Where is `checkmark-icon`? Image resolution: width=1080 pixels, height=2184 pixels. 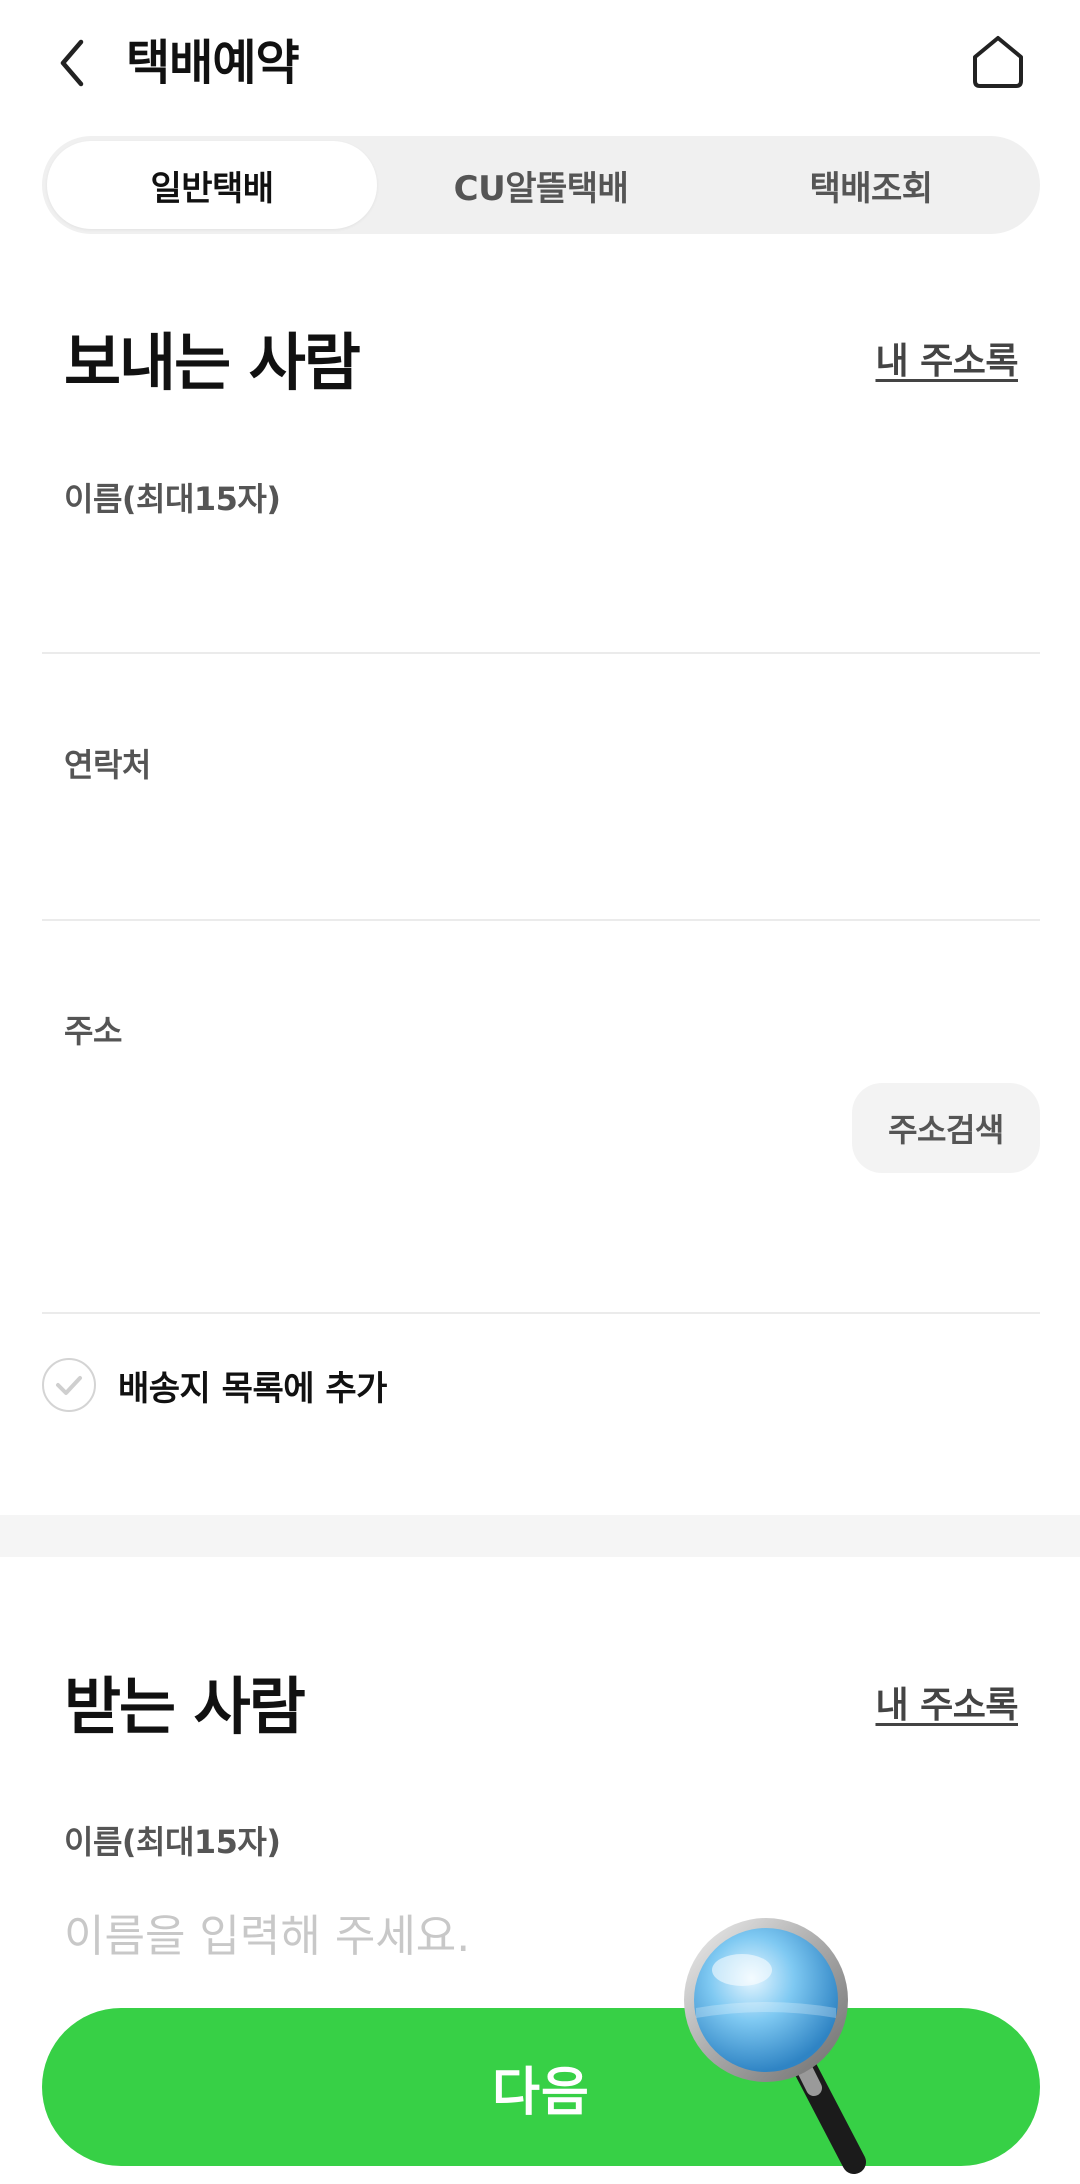
checkmark-icon is located at coordinates (69, 1385).